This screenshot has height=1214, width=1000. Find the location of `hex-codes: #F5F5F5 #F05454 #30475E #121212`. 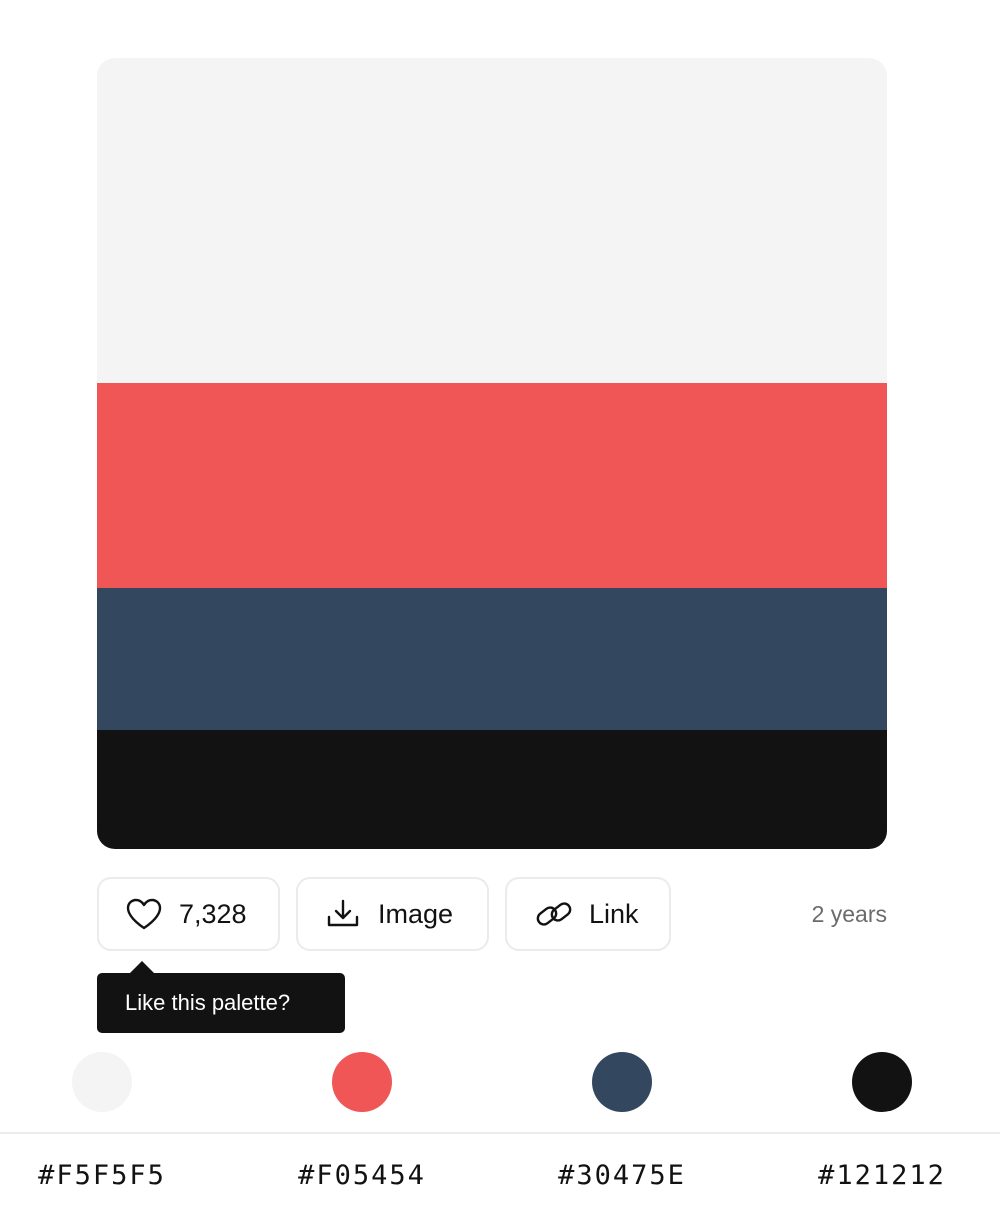

hex-codes: #F5F5F5 #F05454 #30475E #121212 is located at coordinates (500, 1185).